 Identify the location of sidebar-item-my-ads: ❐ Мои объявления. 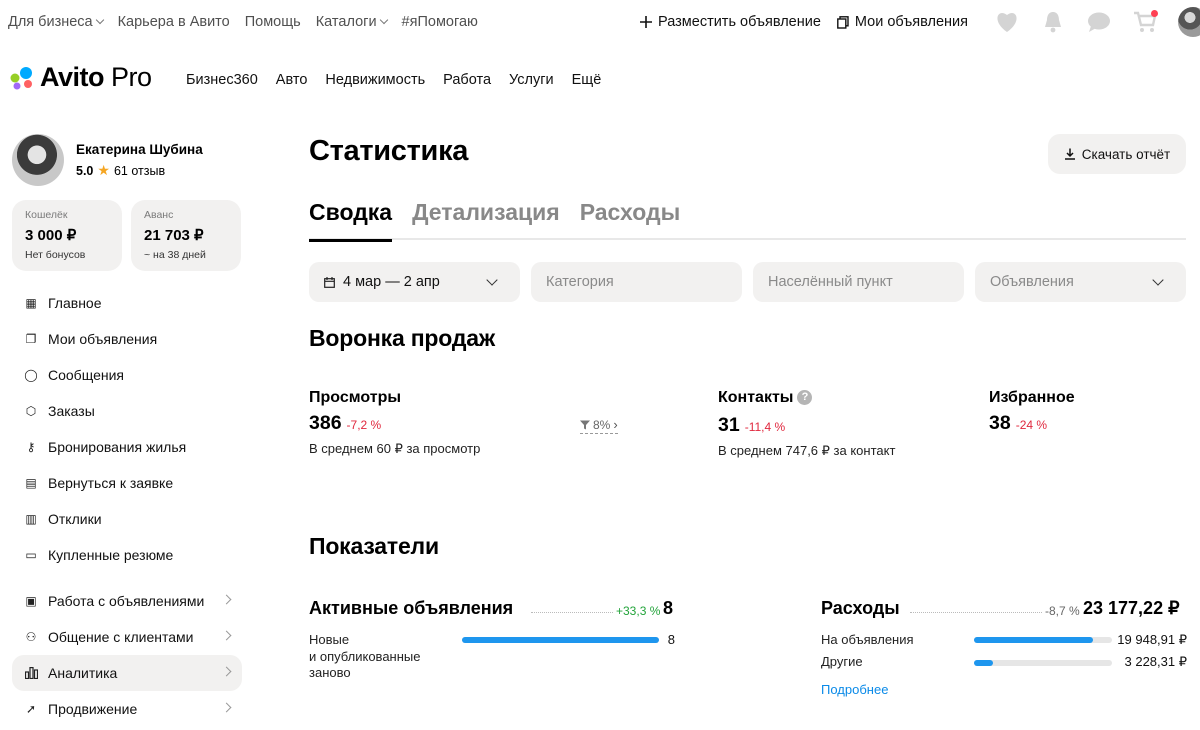
(127, 339).